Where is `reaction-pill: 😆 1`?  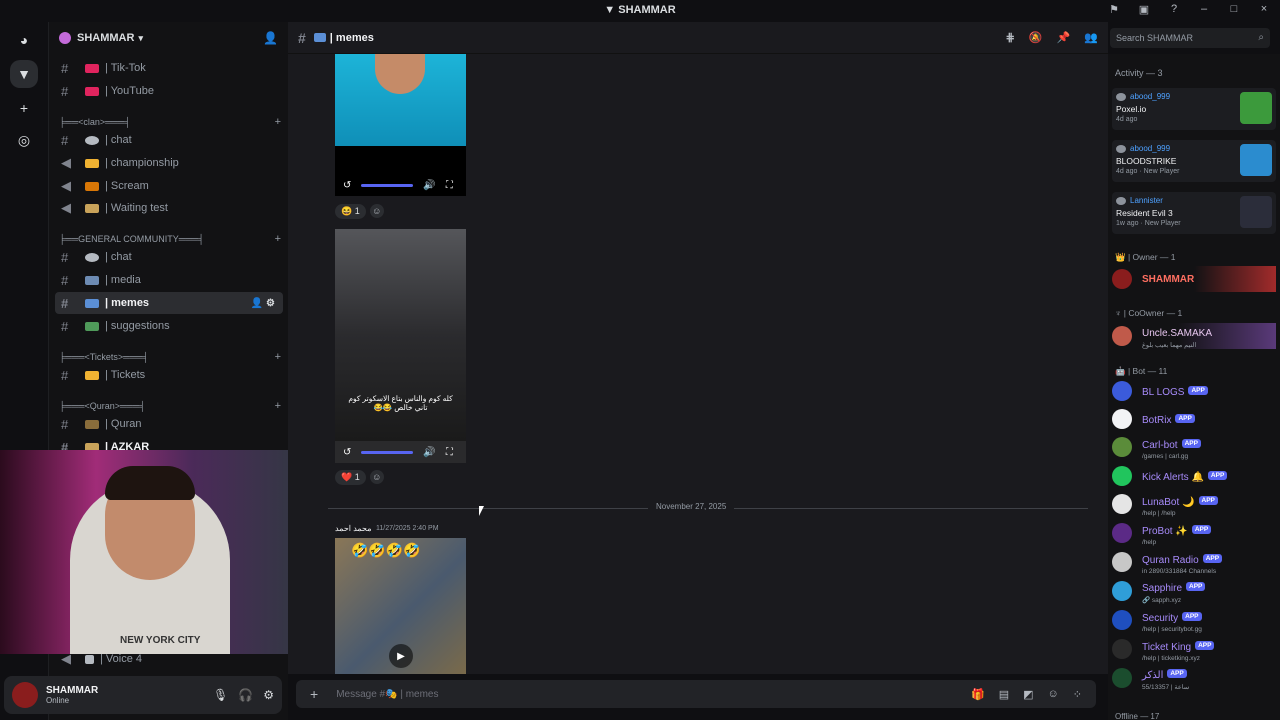
reaction-pill: 😆 1 is located at coordinates (350, 211).